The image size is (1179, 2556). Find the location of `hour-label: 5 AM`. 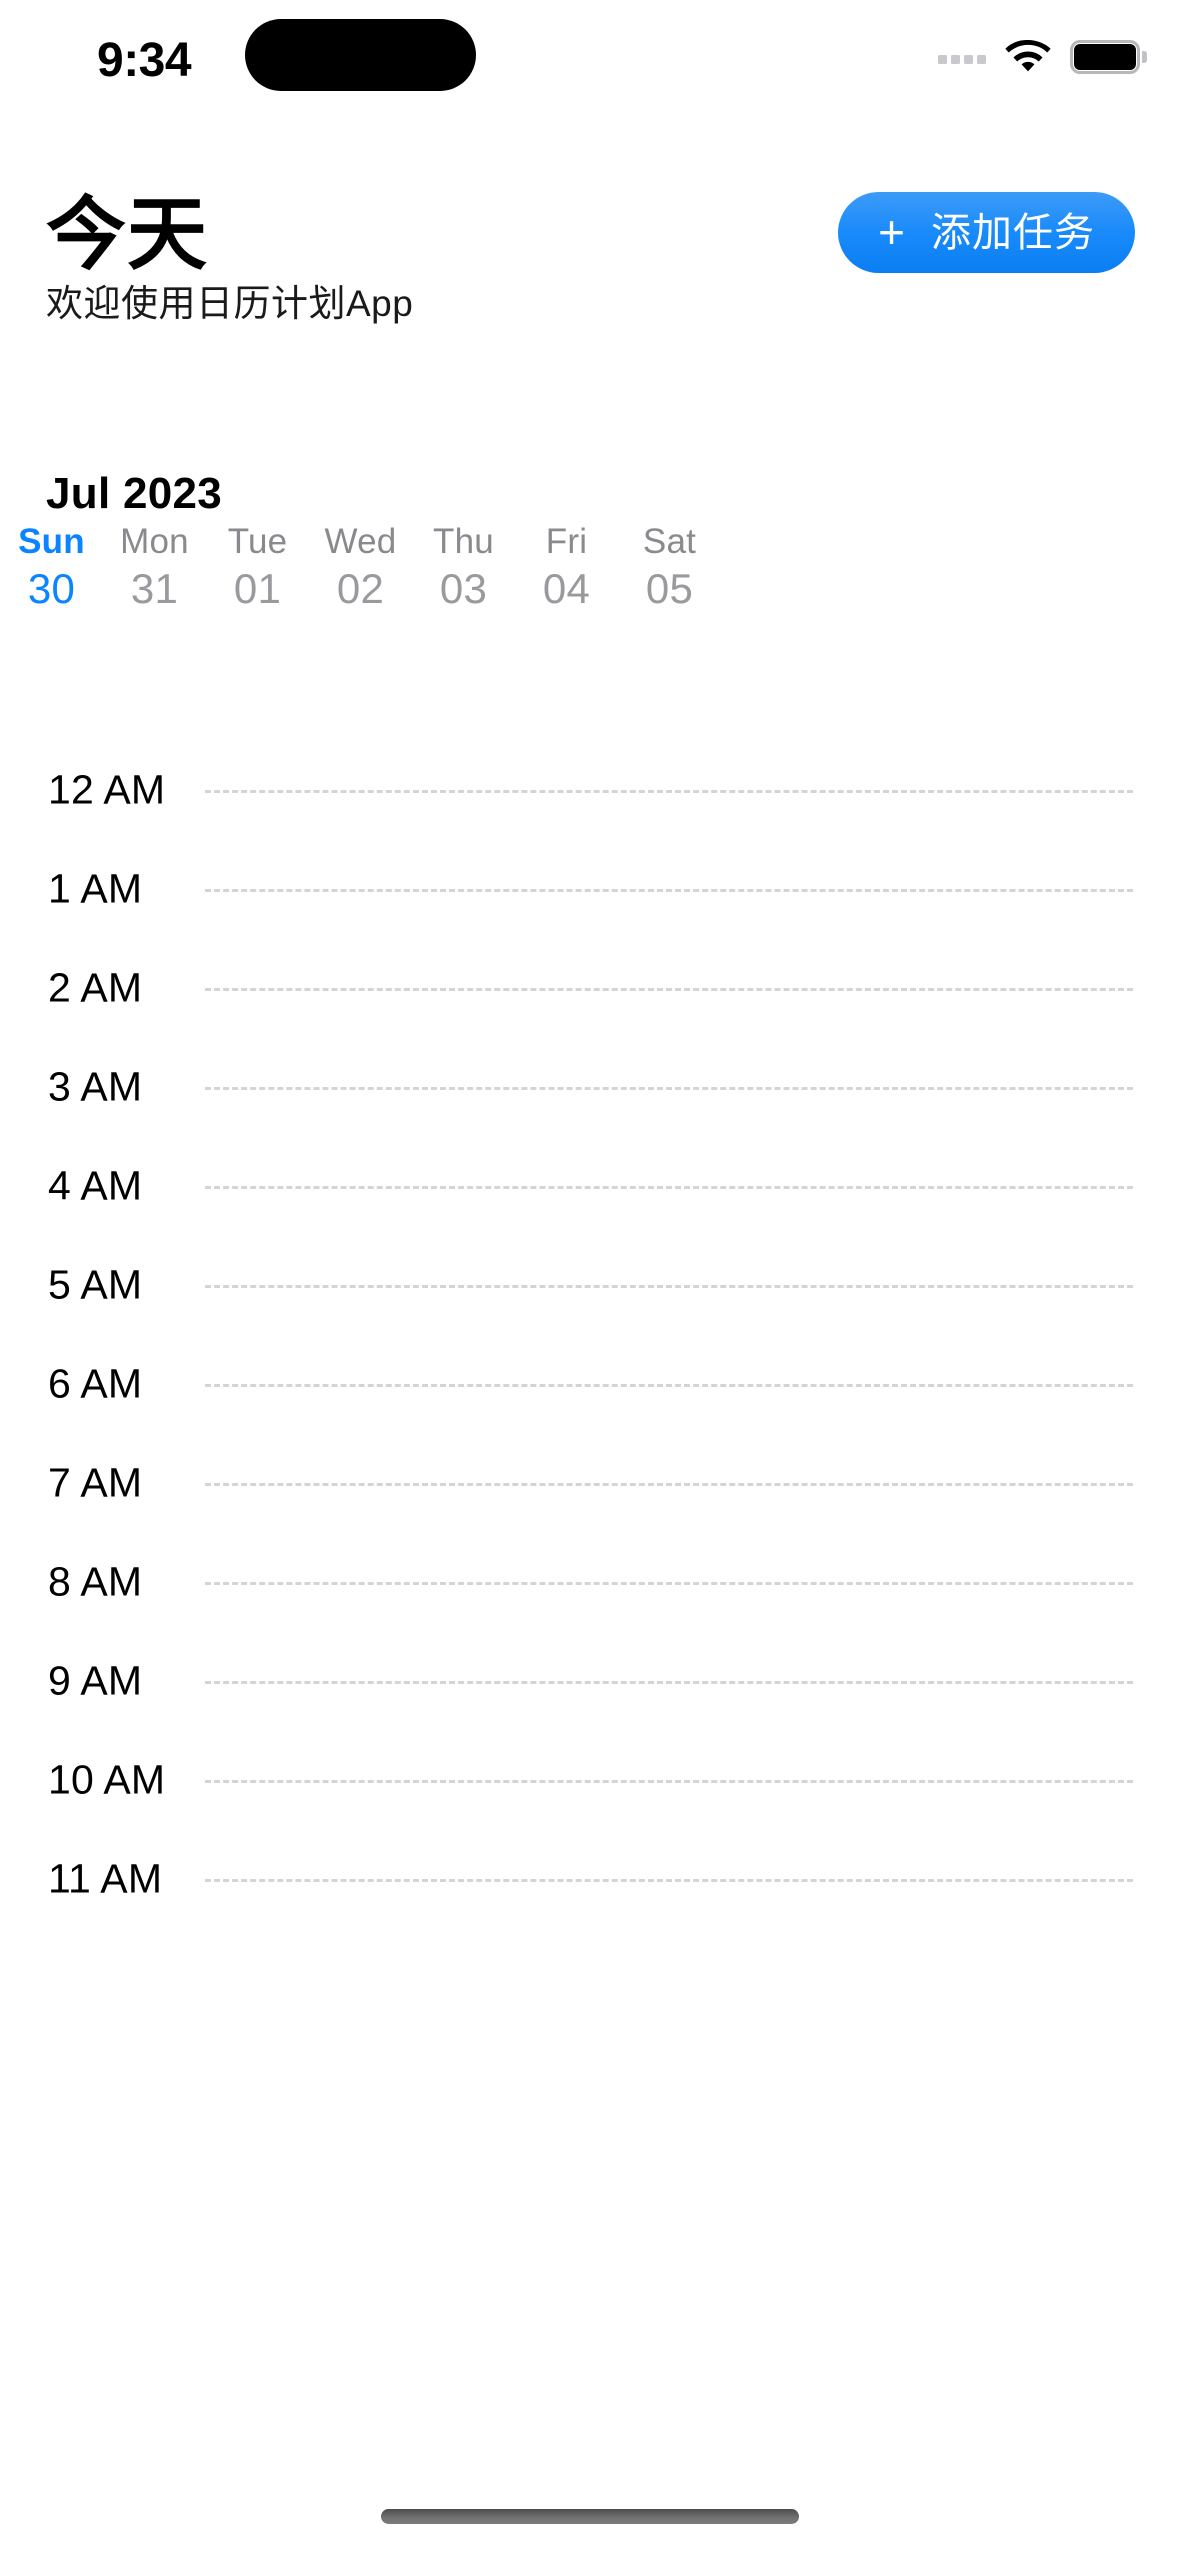

hour-label: 5 AM is located at coordinates (95, 1284).